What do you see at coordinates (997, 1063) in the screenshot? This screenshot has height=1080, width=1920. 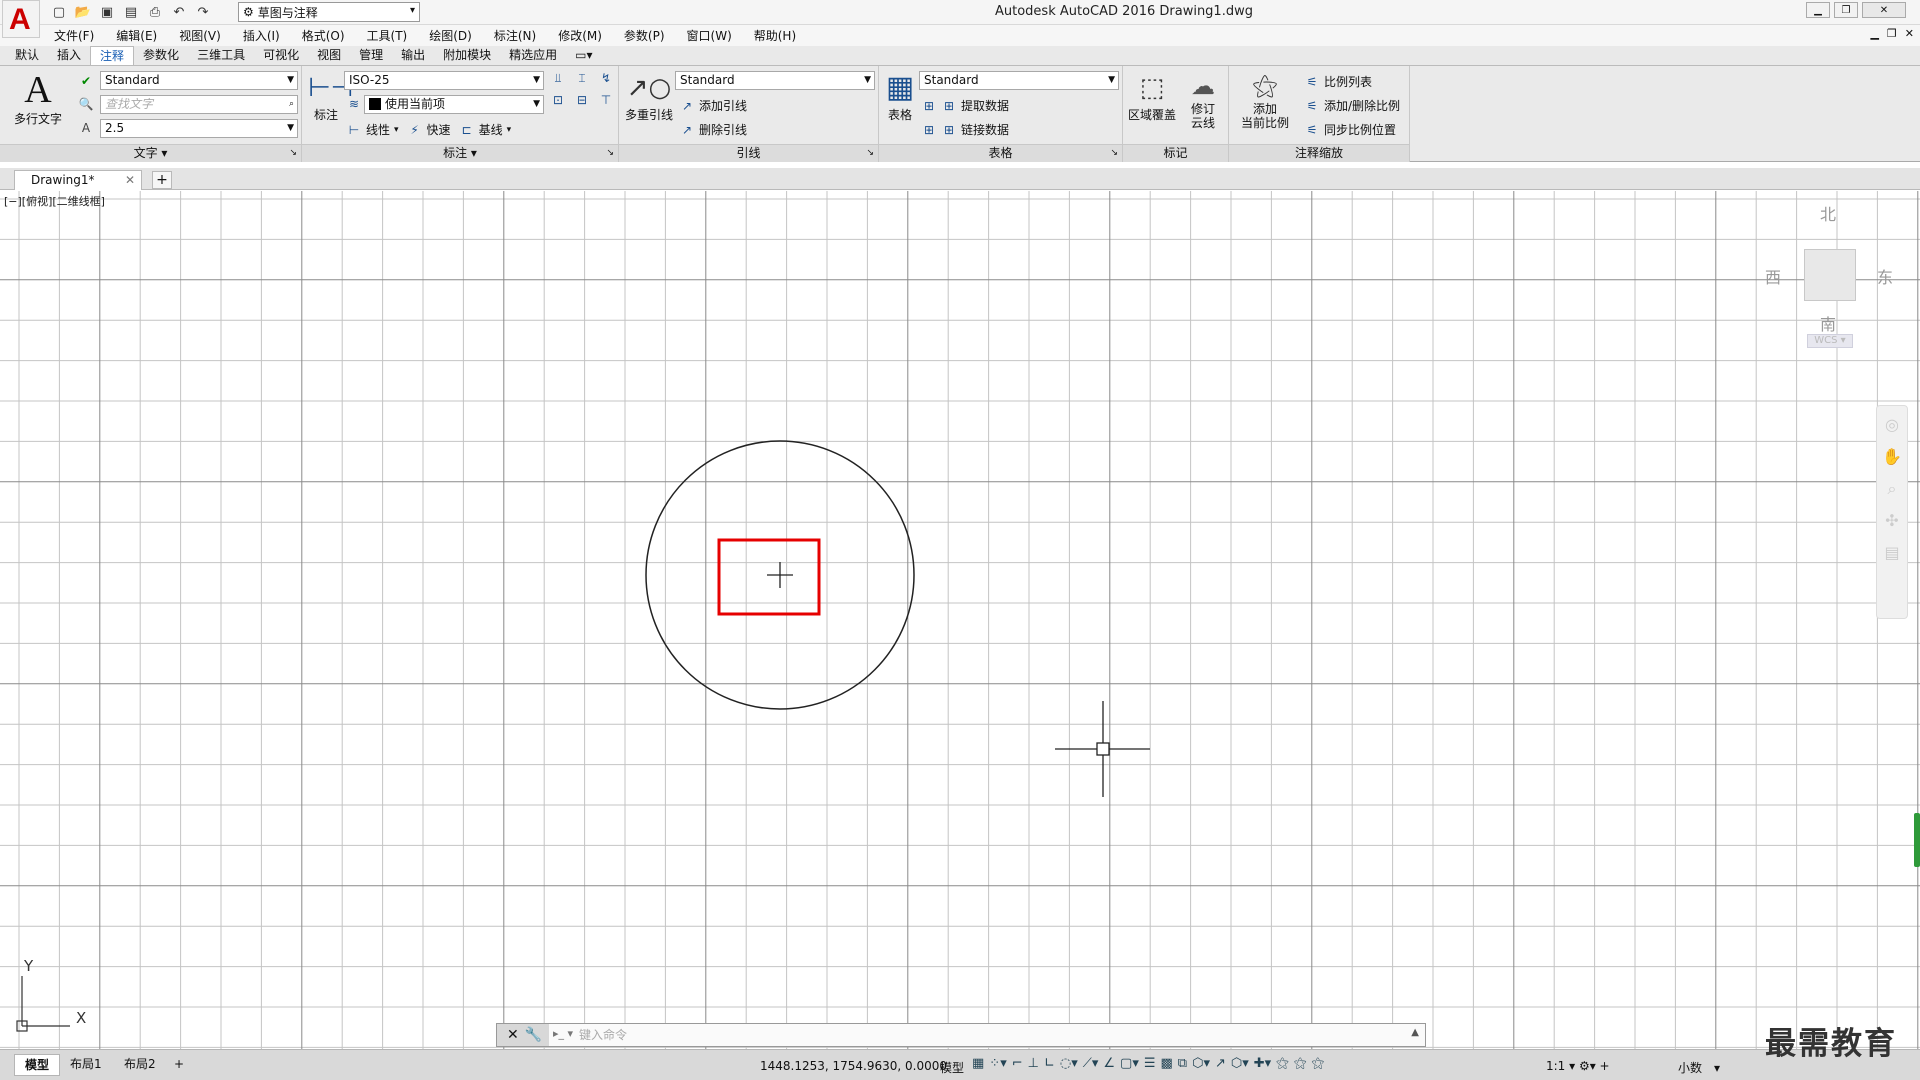 I see `snap-toggle-icon: ⁘▾` at bounding box center [997, 1063].